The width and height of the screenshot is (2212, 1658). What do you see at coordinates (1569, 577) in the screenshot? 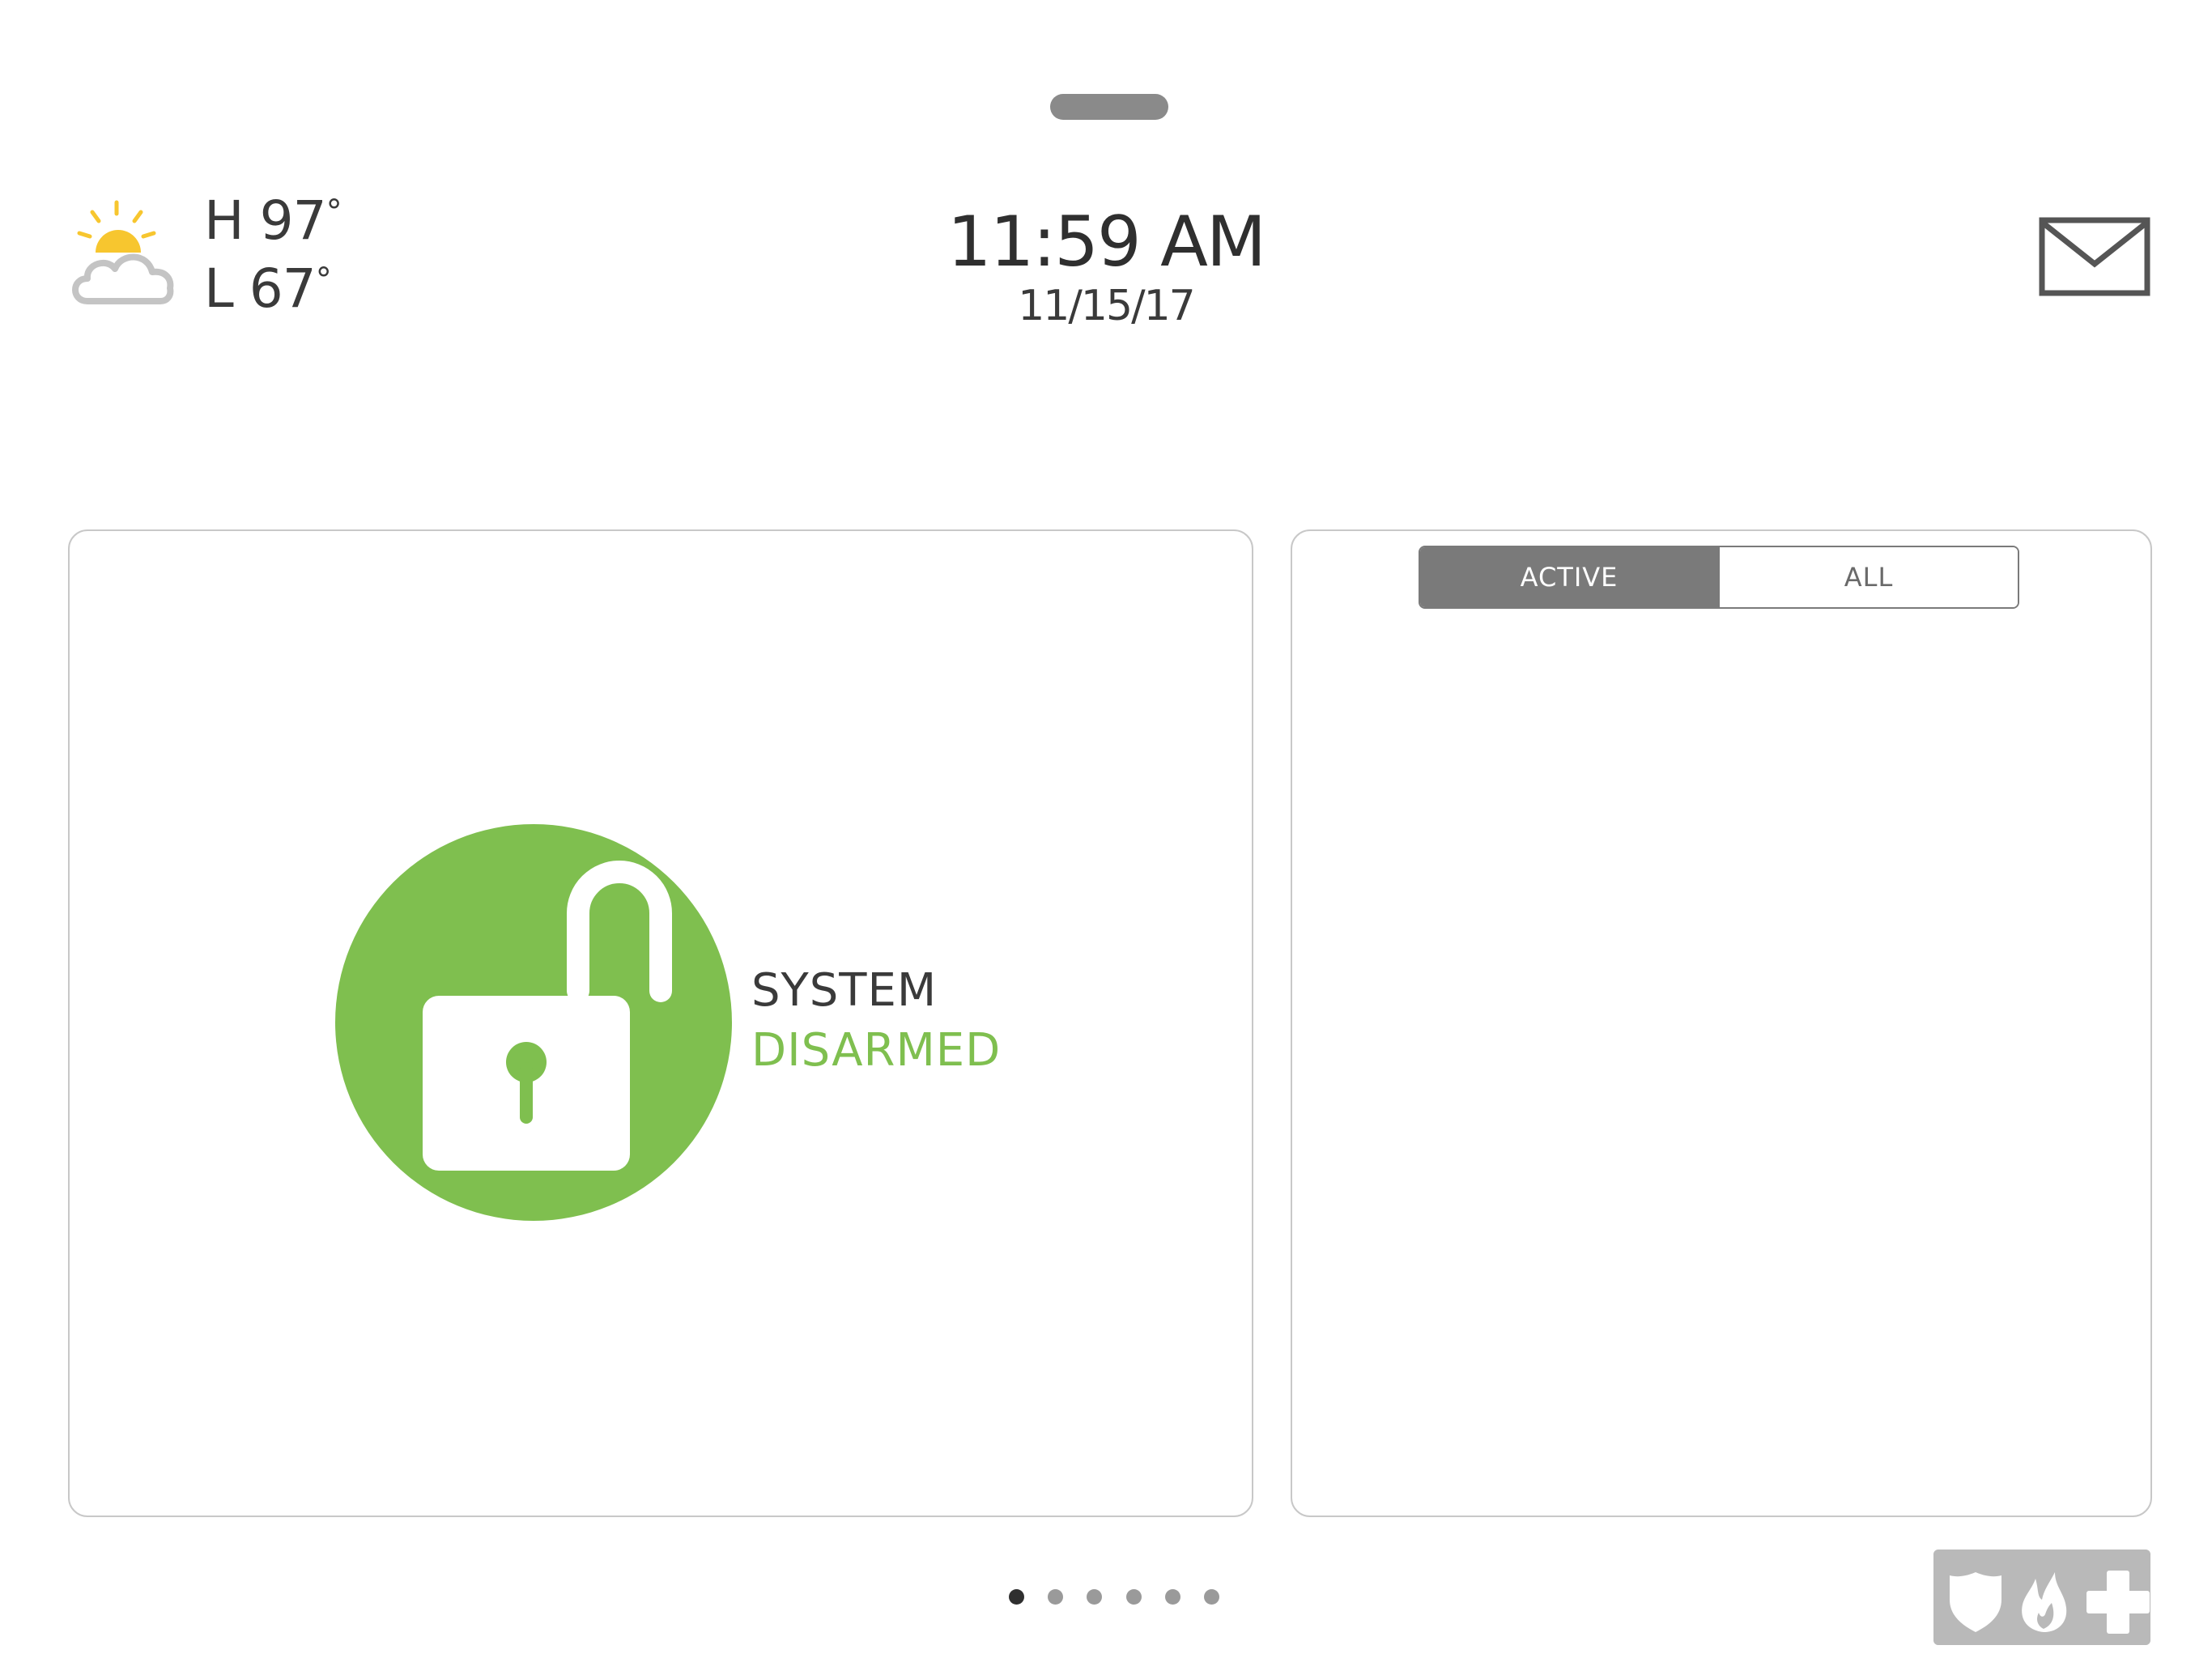
I see `tab-active: ACTIVE` at bounding box center [1569, 577].